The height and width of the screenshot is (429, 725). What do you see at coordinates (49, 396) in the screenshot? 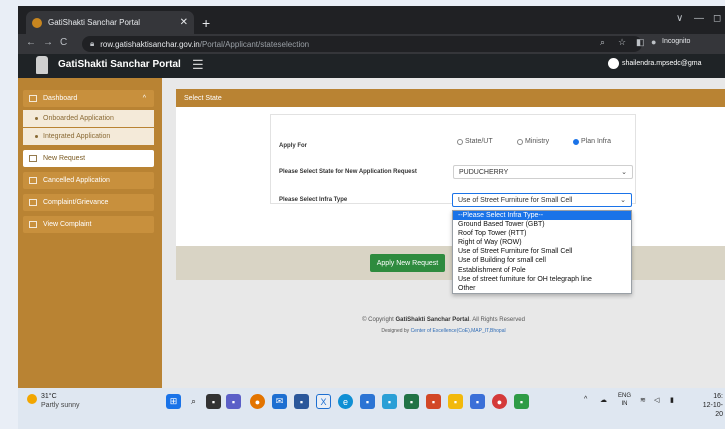
I see `weather-temp: 31°C` at bounding box center [49, 396].